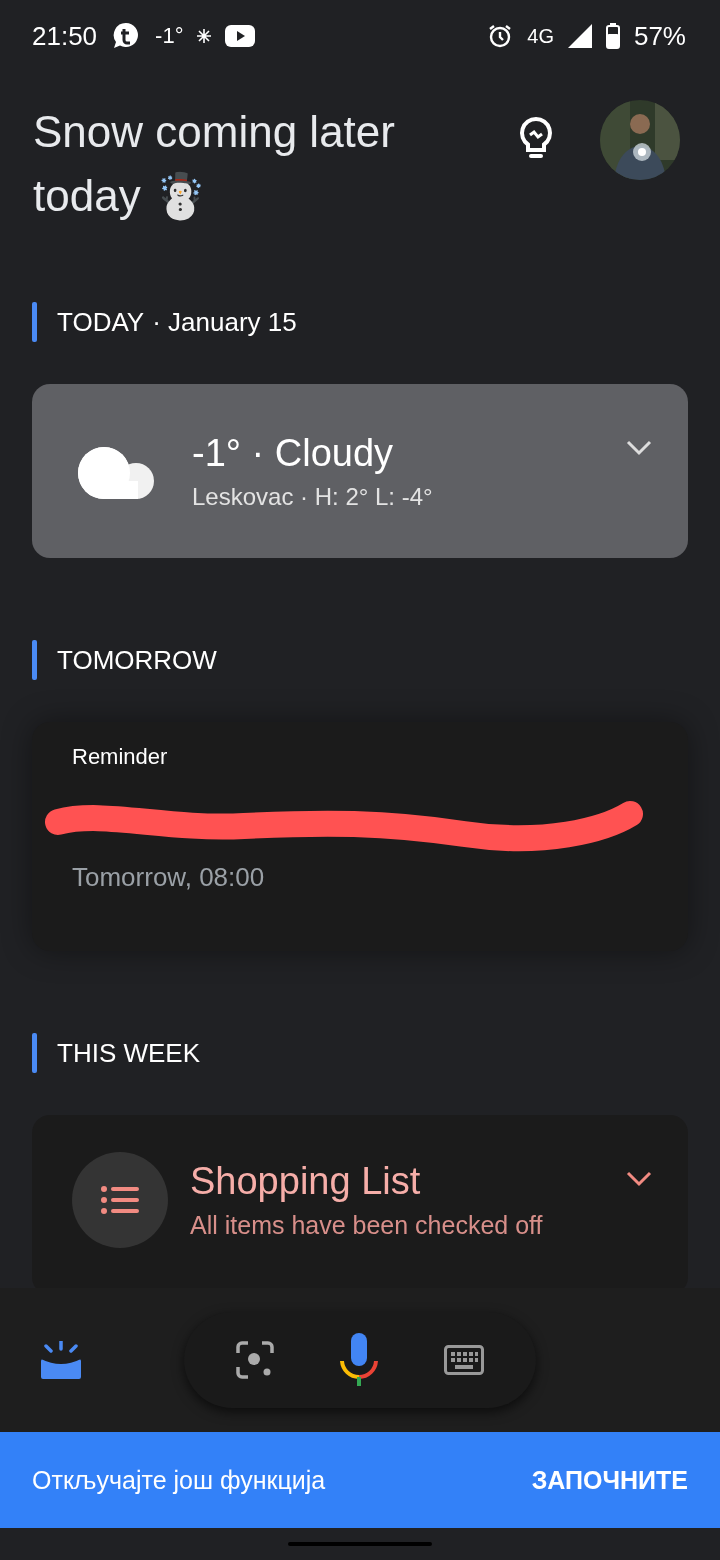 The image size is (720, 1560). What do you see at coordinates (360, 1544) in the screenshot?
I see `gesture-handle` at bounding box center [360, 1544].